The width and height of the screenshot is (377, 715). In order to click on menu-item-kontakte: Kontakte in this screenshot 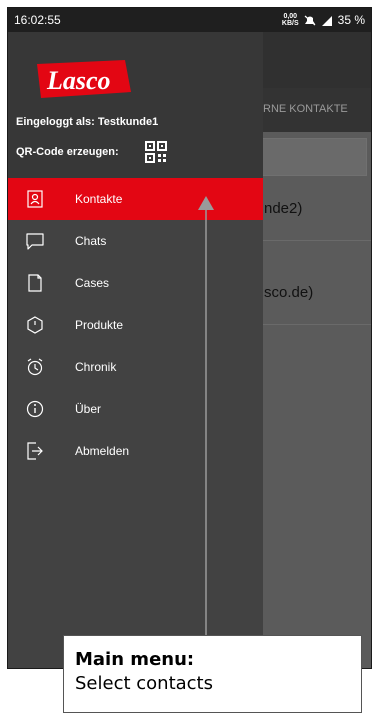, I will do `click(135, 199)`.